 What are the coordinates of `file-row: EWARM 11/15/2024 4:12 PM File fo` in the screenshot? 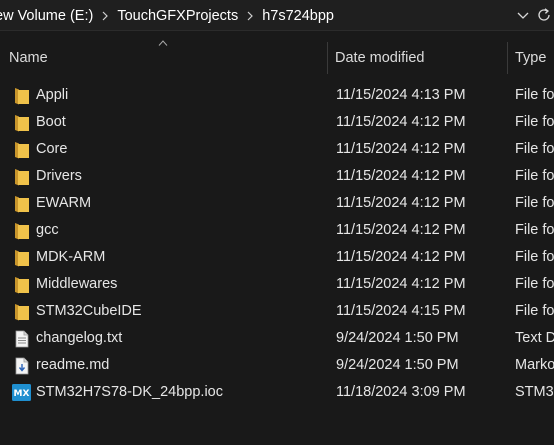 It's located at (277, 203).